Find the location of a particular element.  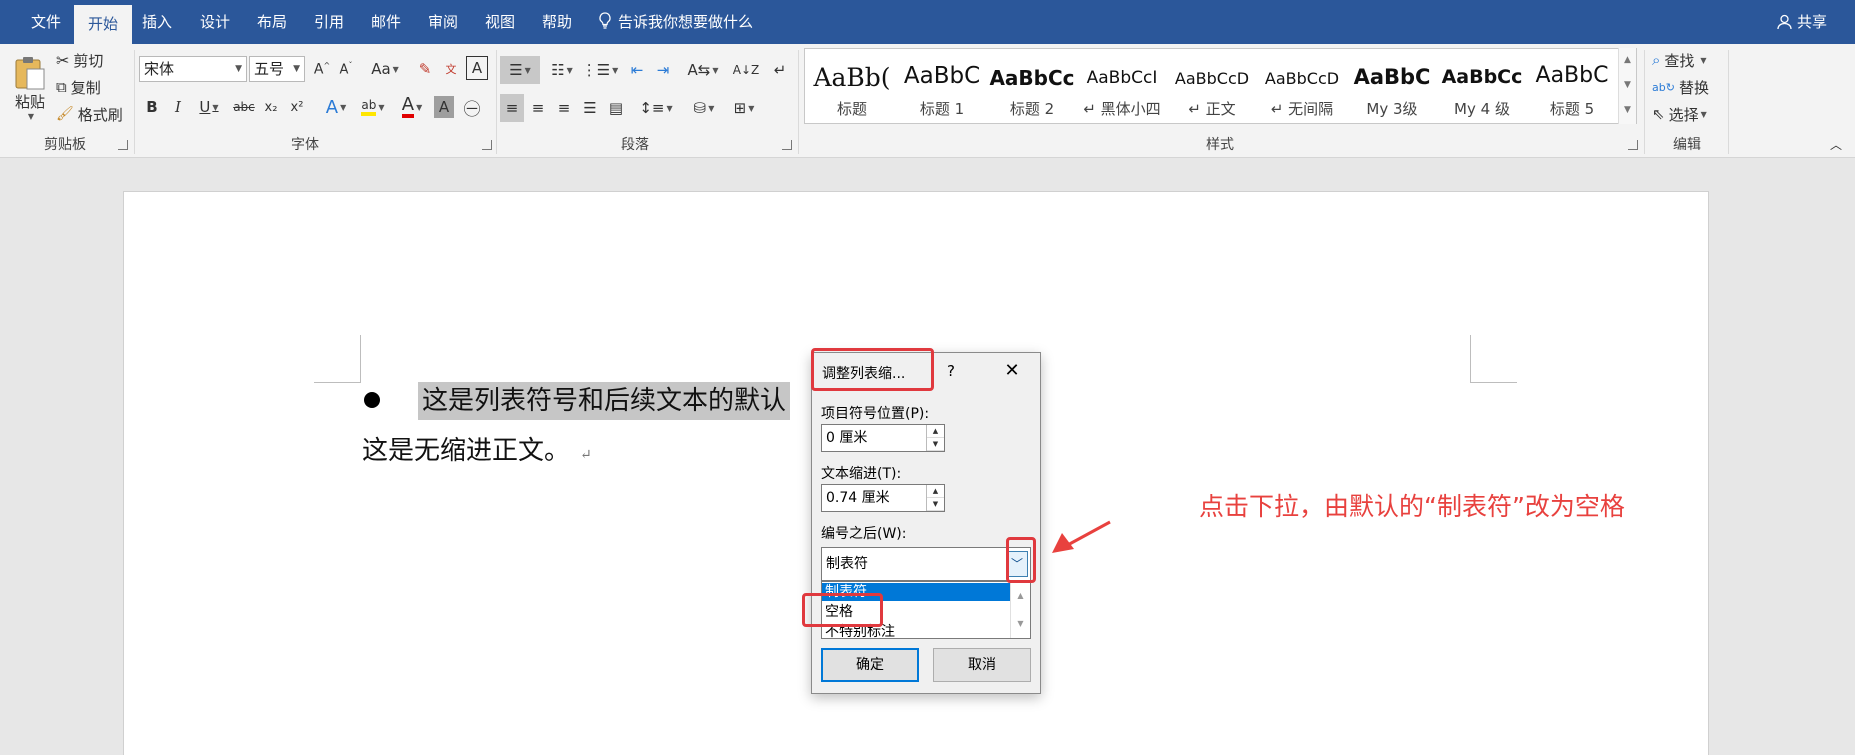

style-item: AaBbCcD ↵ 正文 is located at coordinates (1212, 86).